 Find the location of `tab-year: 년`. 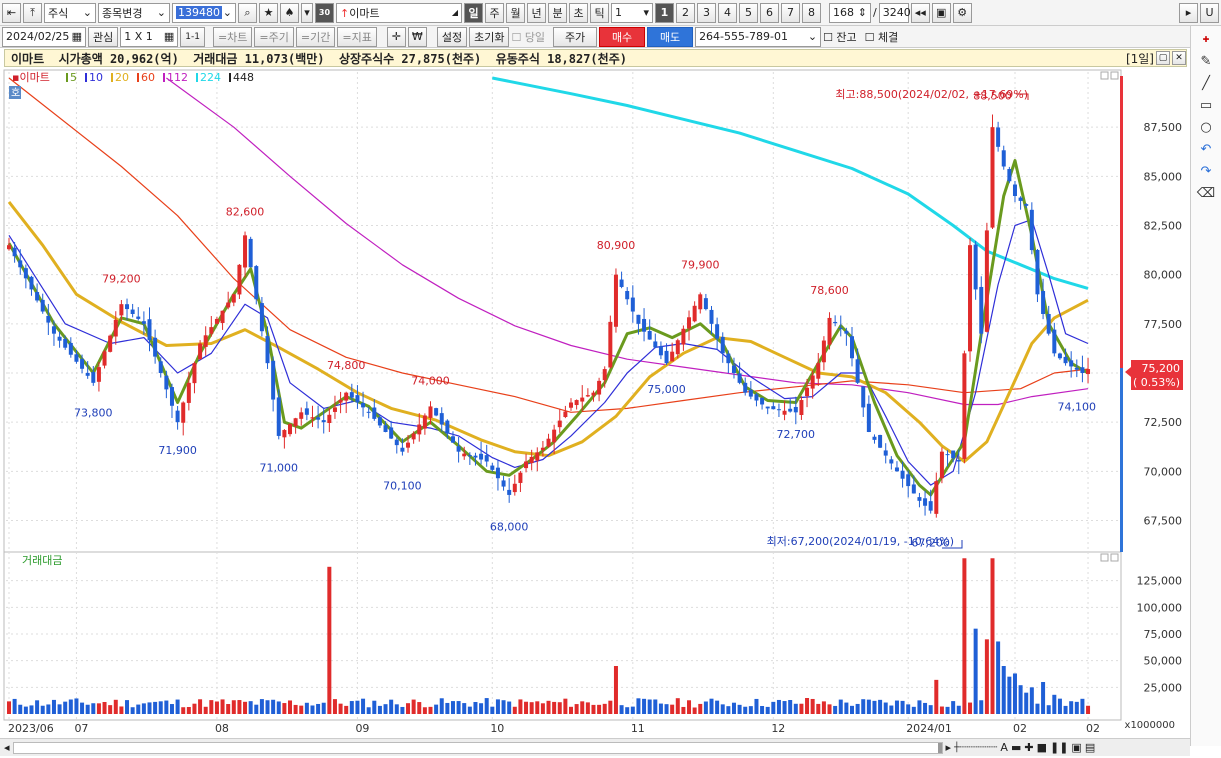

tab-year: 년 is located at coordinates (536, 12).